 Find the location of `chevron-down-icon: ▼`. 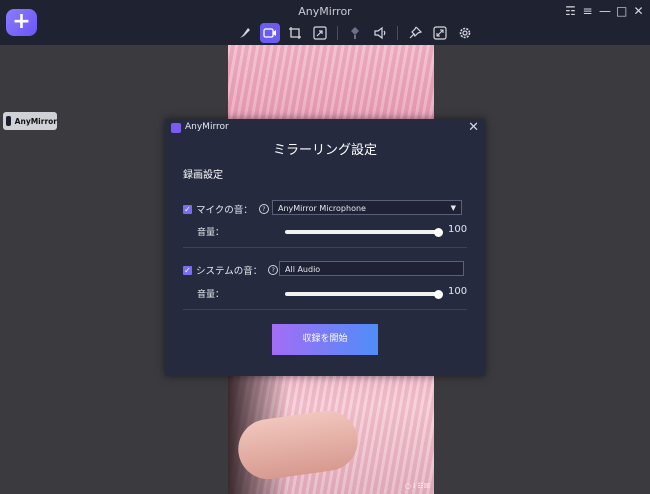

chevron-down-icon: ▼ is located at coordinates (453, 208).